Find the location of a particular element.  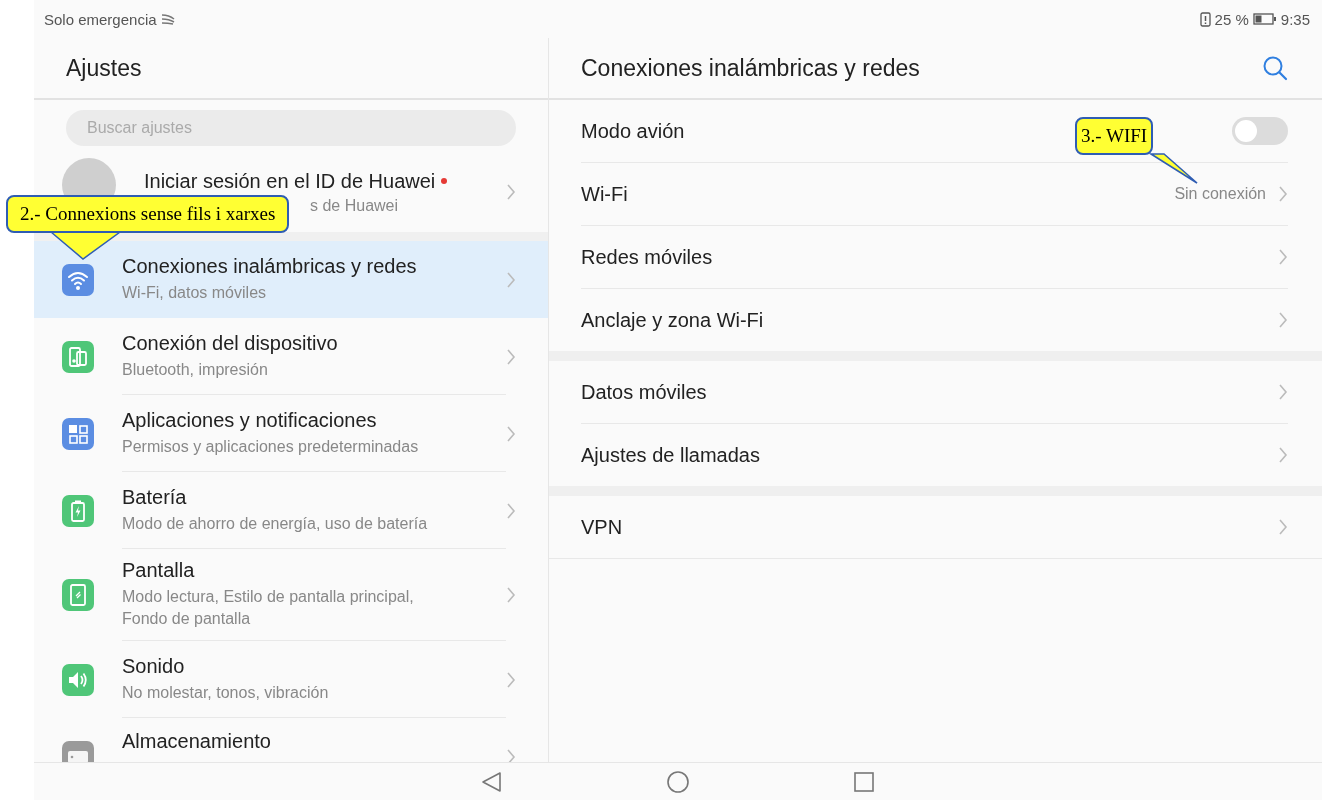

home-icon is located at coordinates (678, 781).